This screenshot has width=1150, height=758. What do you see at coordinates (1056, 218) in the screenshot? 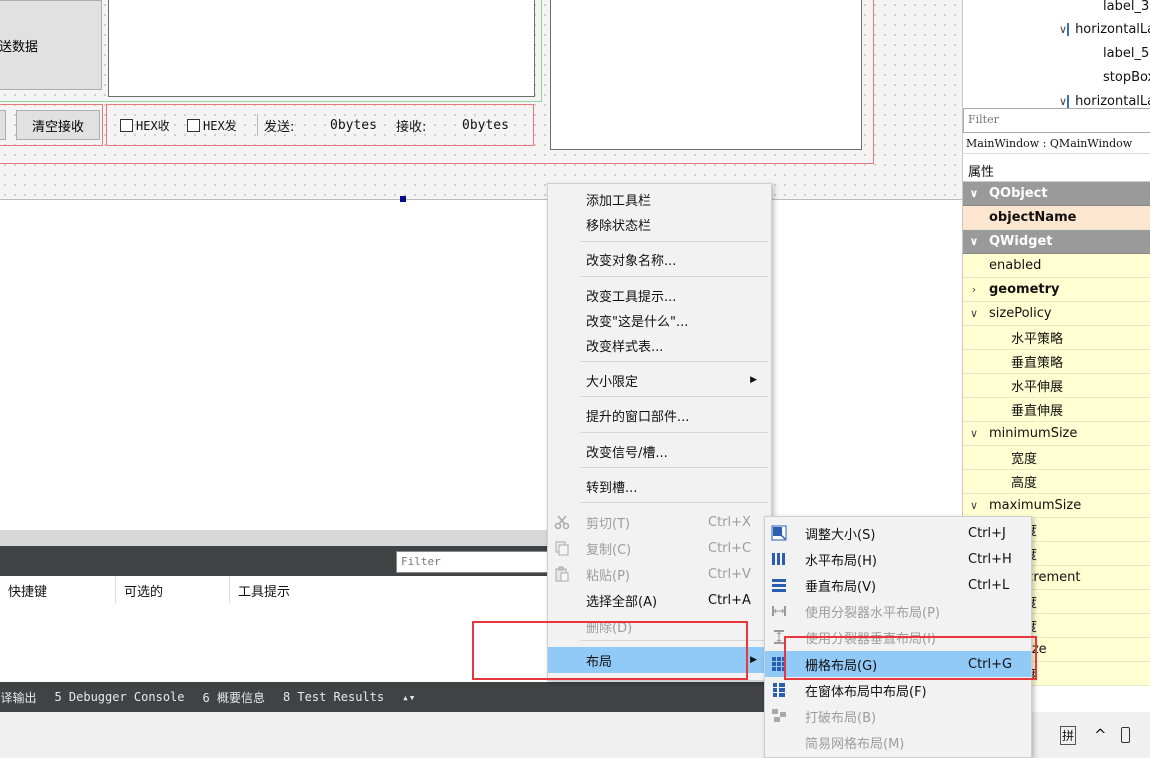
I see `property-row: objectName` at bounding box center [1056, 218].